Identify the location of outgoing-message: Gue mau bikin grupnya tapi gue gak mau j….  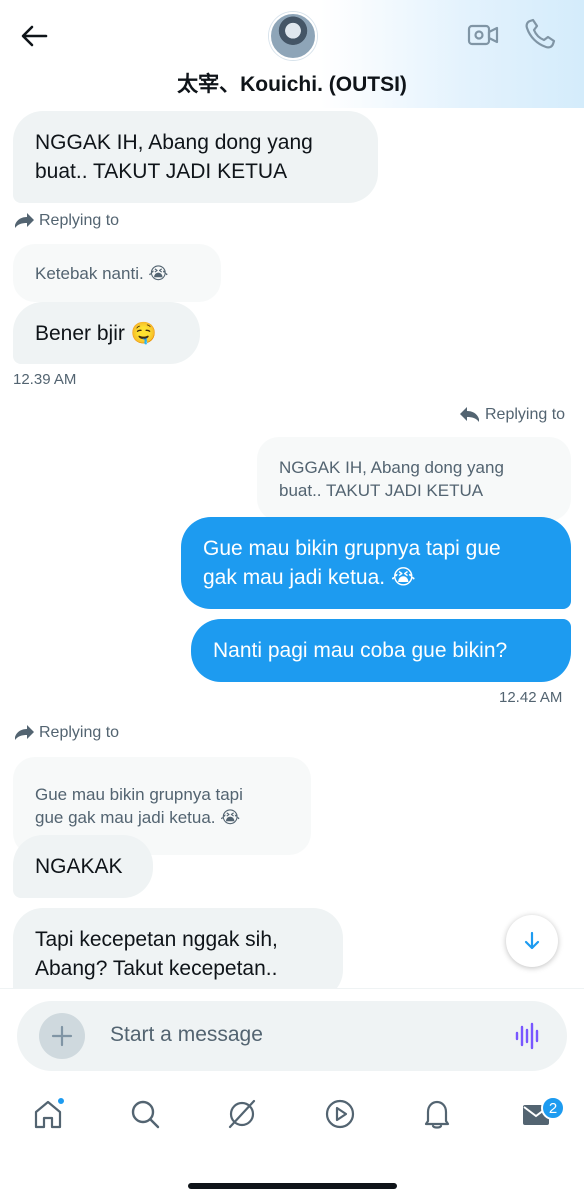
(376, 563).